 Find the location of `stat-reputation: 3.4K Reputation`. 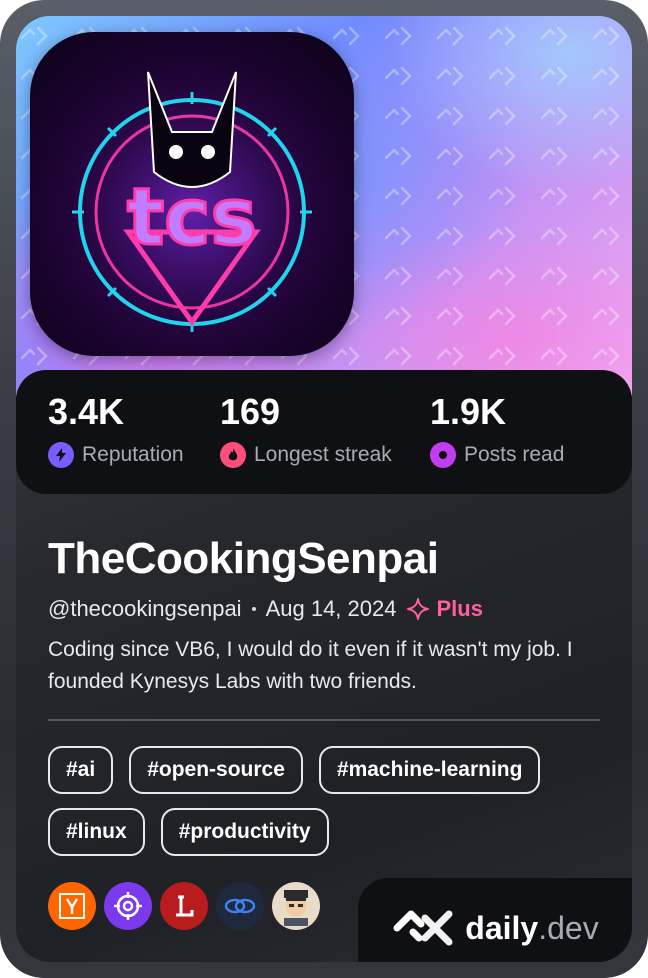

stat-reputation: 3.4K Reputation is located at coordinates (116, 430).